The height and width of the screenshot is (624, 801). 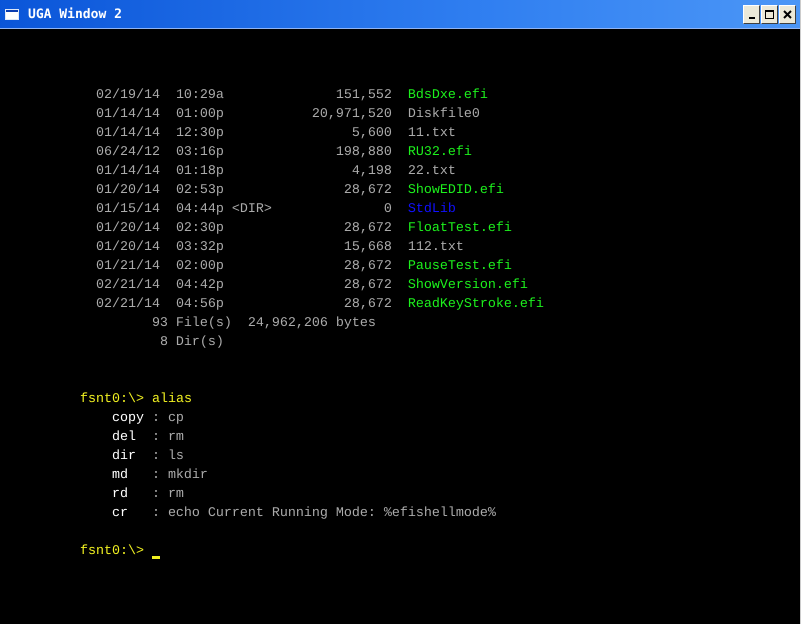 I want to click on file-name: ReadKeyStroke.efi, so click(x=476, y=304).